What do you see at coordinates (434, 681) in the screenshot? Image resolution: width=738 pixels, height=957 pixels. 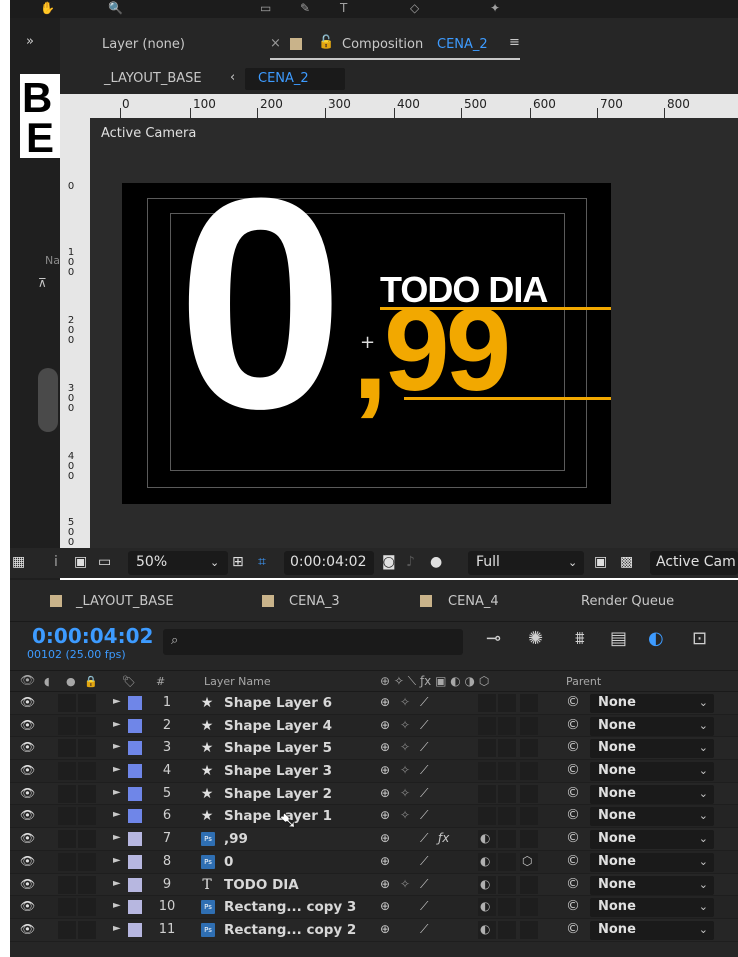 I see `switches-header-icons: ⊕ ✧ ⟍ ƒx ▣ ◐ ◑ ⬡` at bounding box center [434, 681].